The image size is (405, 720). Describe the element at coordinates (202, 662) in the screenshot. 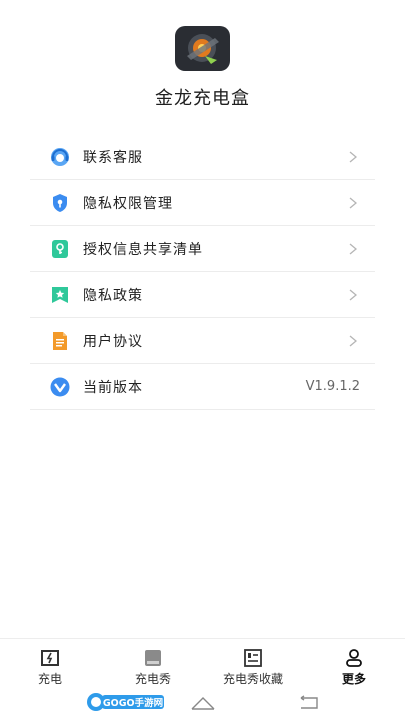

I see `bottom-tab-bar: 充电 充电秀 充电秀收藏 更多` at that location.